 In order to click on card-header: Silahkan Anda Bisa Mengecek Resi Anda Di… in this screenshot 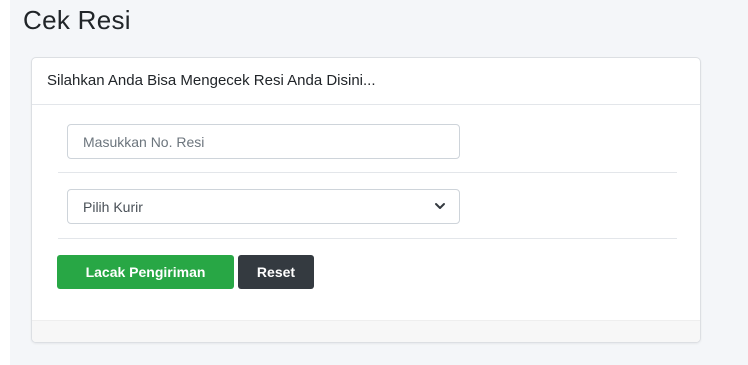, I will do `click(366, 81)`.